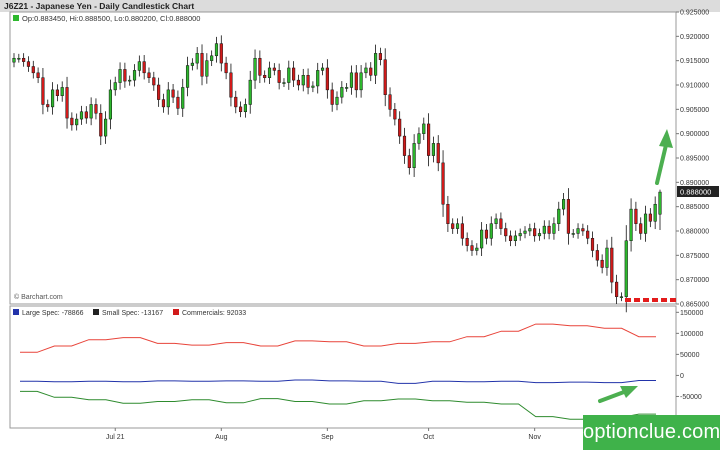 The image size is (720, 450). Describe the element at coordinates (694, 256) in the screenshot. I see `price-y-tick-label: 0.875000` at that location.